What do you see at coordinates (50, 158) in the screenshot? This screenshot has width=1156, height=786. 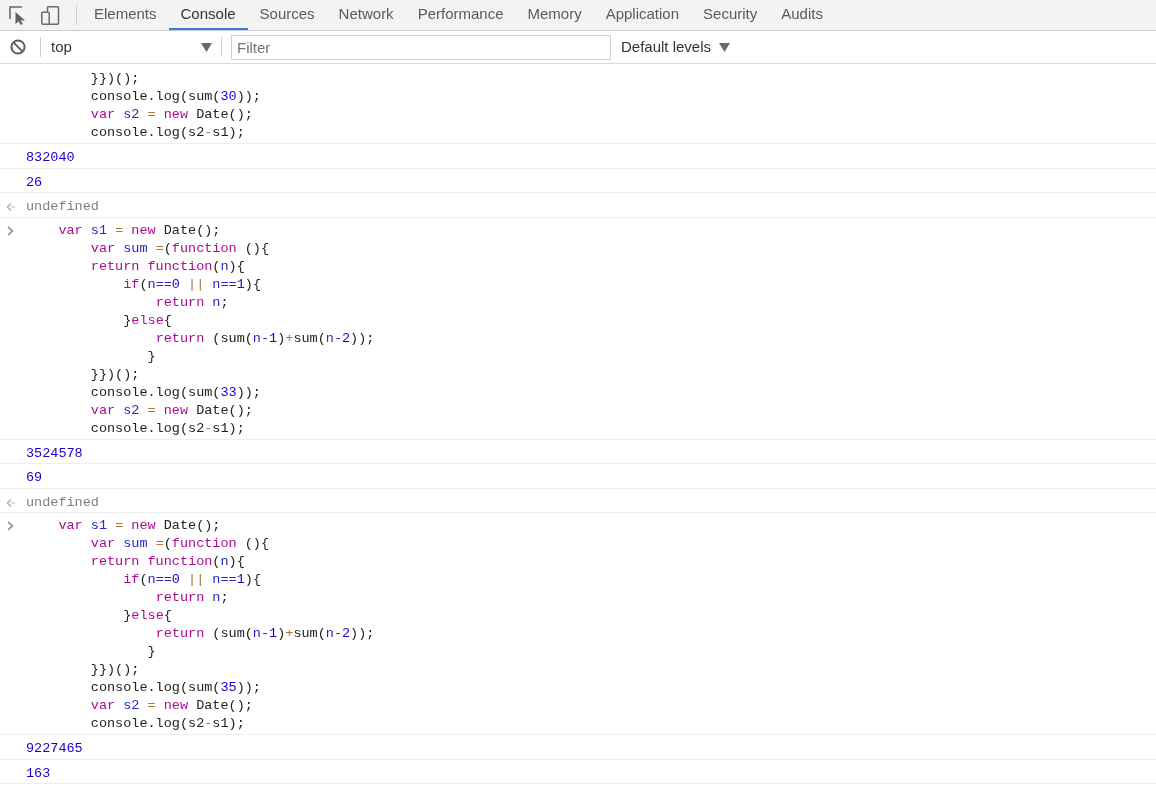 I see `output-value: 832040` at bounding box center [50, 158].